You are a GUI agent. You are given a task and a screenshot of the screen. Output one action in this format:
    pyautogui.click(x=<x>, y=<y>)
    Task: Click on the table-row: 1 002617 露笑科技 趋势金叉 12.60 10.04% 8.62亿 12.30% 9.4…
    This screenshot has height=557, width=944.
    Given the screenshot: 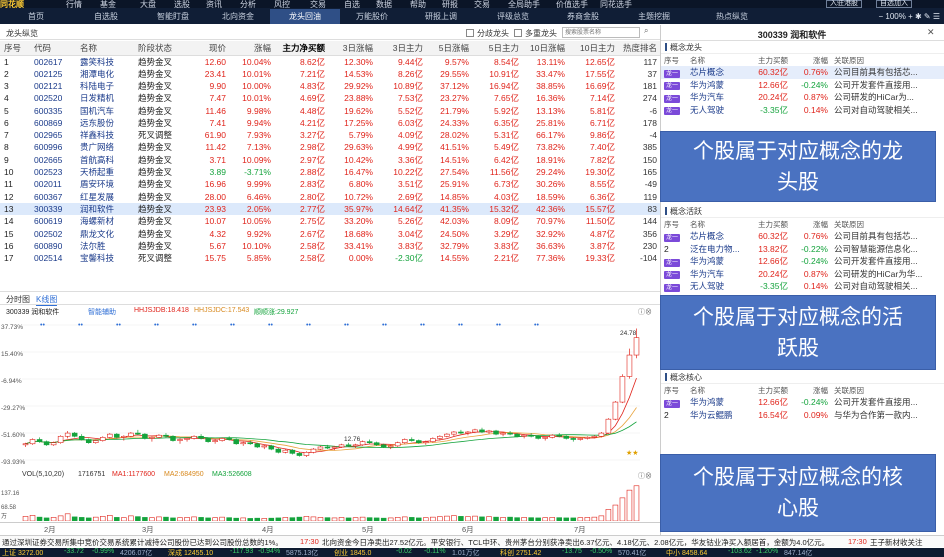 What is the action you would take?
    pyautogui.click(x=330, y=61)
    